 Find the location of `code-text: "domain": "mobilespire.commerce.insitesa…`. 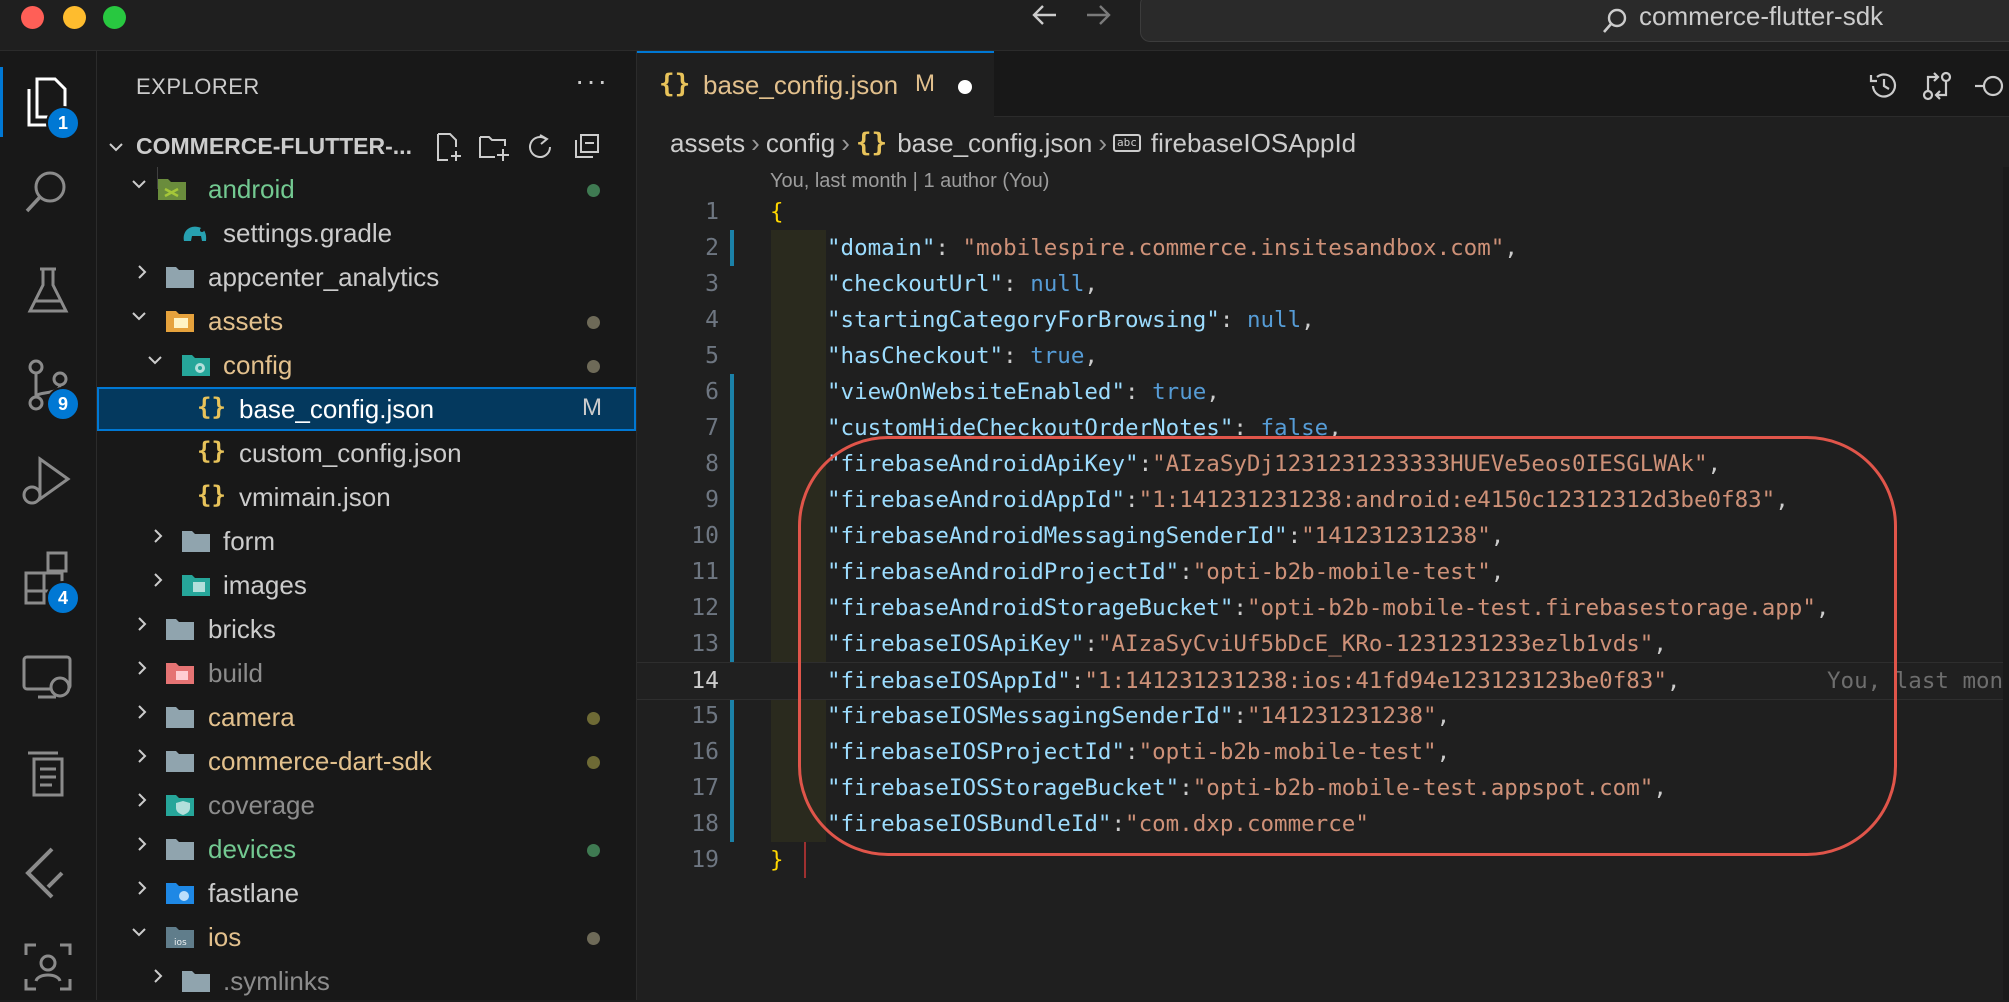

code-text: "domain": "mobilespire.commerce.insitesa… is located at coordinates (1172, 248).